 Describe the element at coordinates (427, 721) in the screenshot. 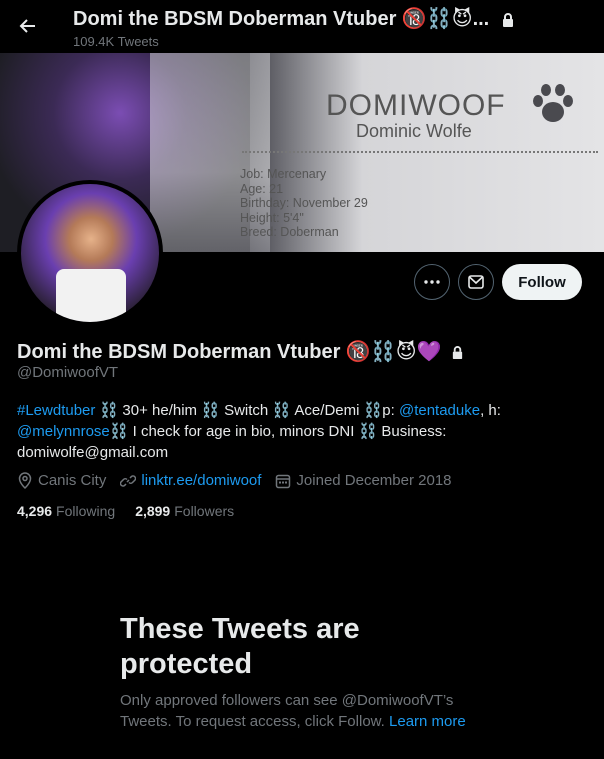

I see `learn-more-link: Learn more` at that location.